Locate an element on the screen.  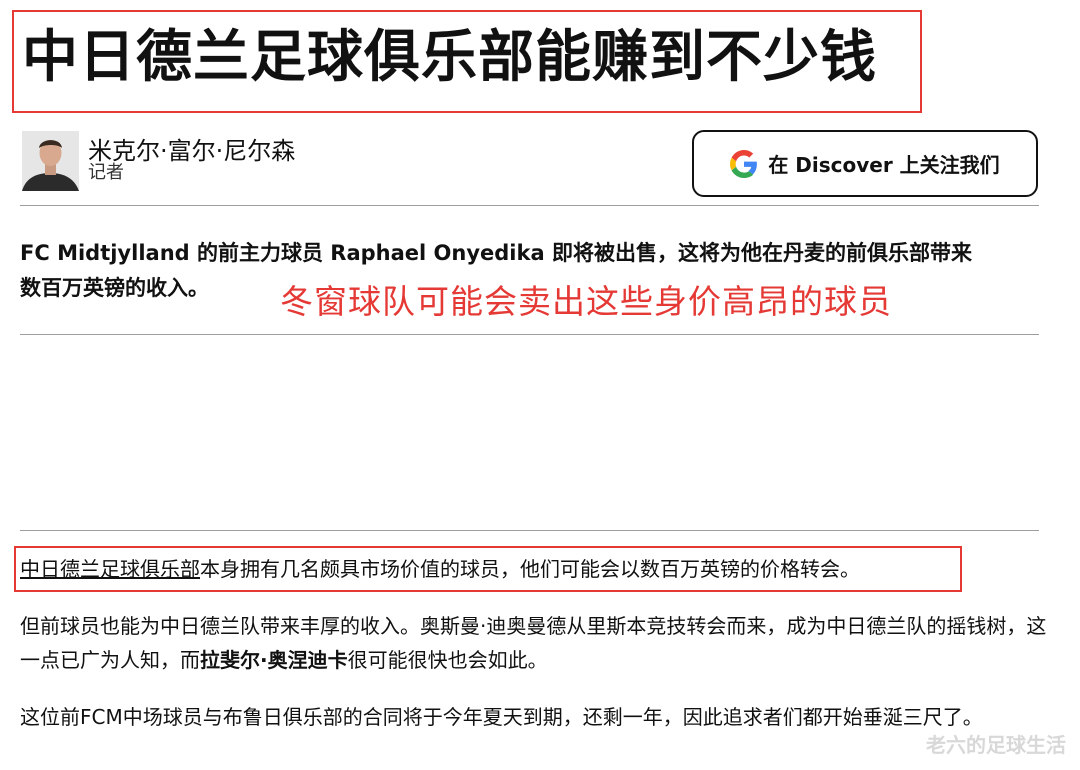
google-g-icon is located at coordinates (744, 163).